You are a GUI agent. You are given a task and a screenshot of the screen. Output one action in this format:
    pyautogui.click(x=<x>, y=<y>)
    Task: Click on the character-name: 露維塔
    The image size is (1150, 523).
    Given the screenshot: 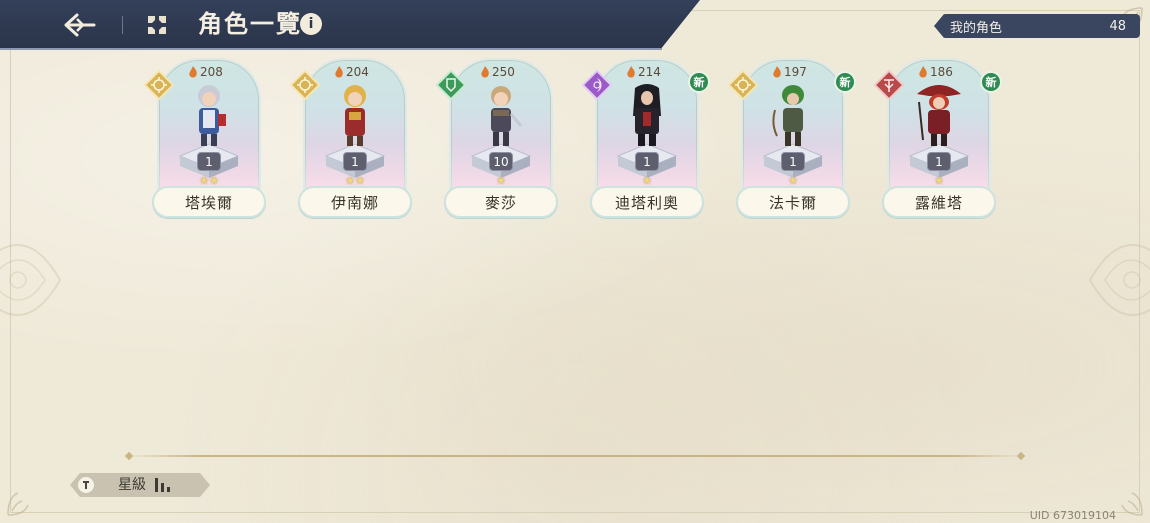 What is the action you would take?
    pyautogui.click(x=939, y=202)
    